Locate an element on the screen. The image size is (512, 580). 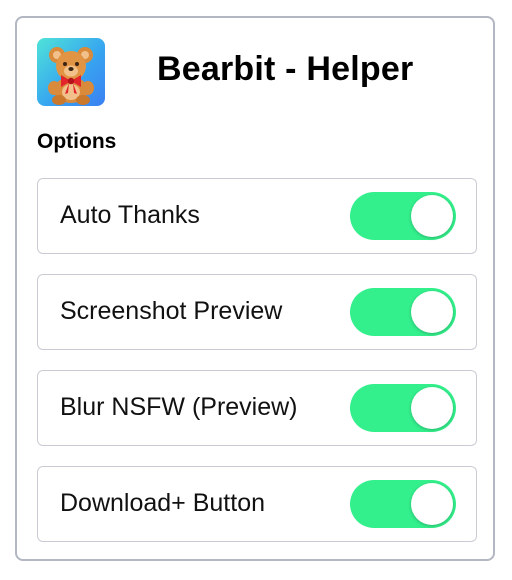
header: Bearbit - Helper is located at coordinates (255, 73).